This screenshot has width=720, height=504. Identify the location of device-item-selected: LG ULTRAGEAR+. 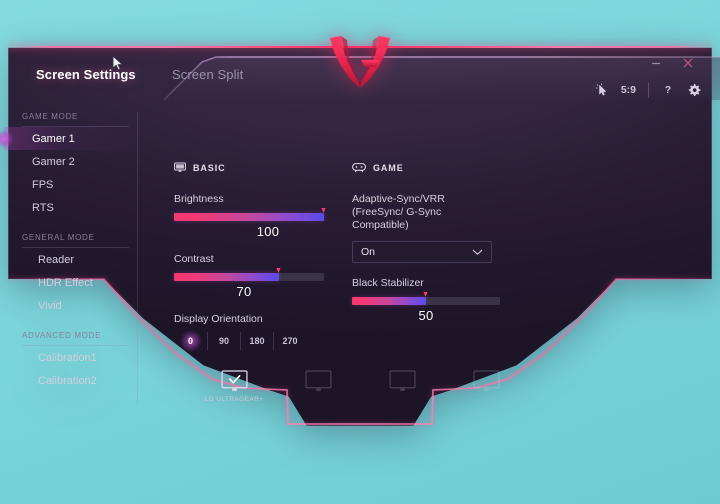
(234, 386).